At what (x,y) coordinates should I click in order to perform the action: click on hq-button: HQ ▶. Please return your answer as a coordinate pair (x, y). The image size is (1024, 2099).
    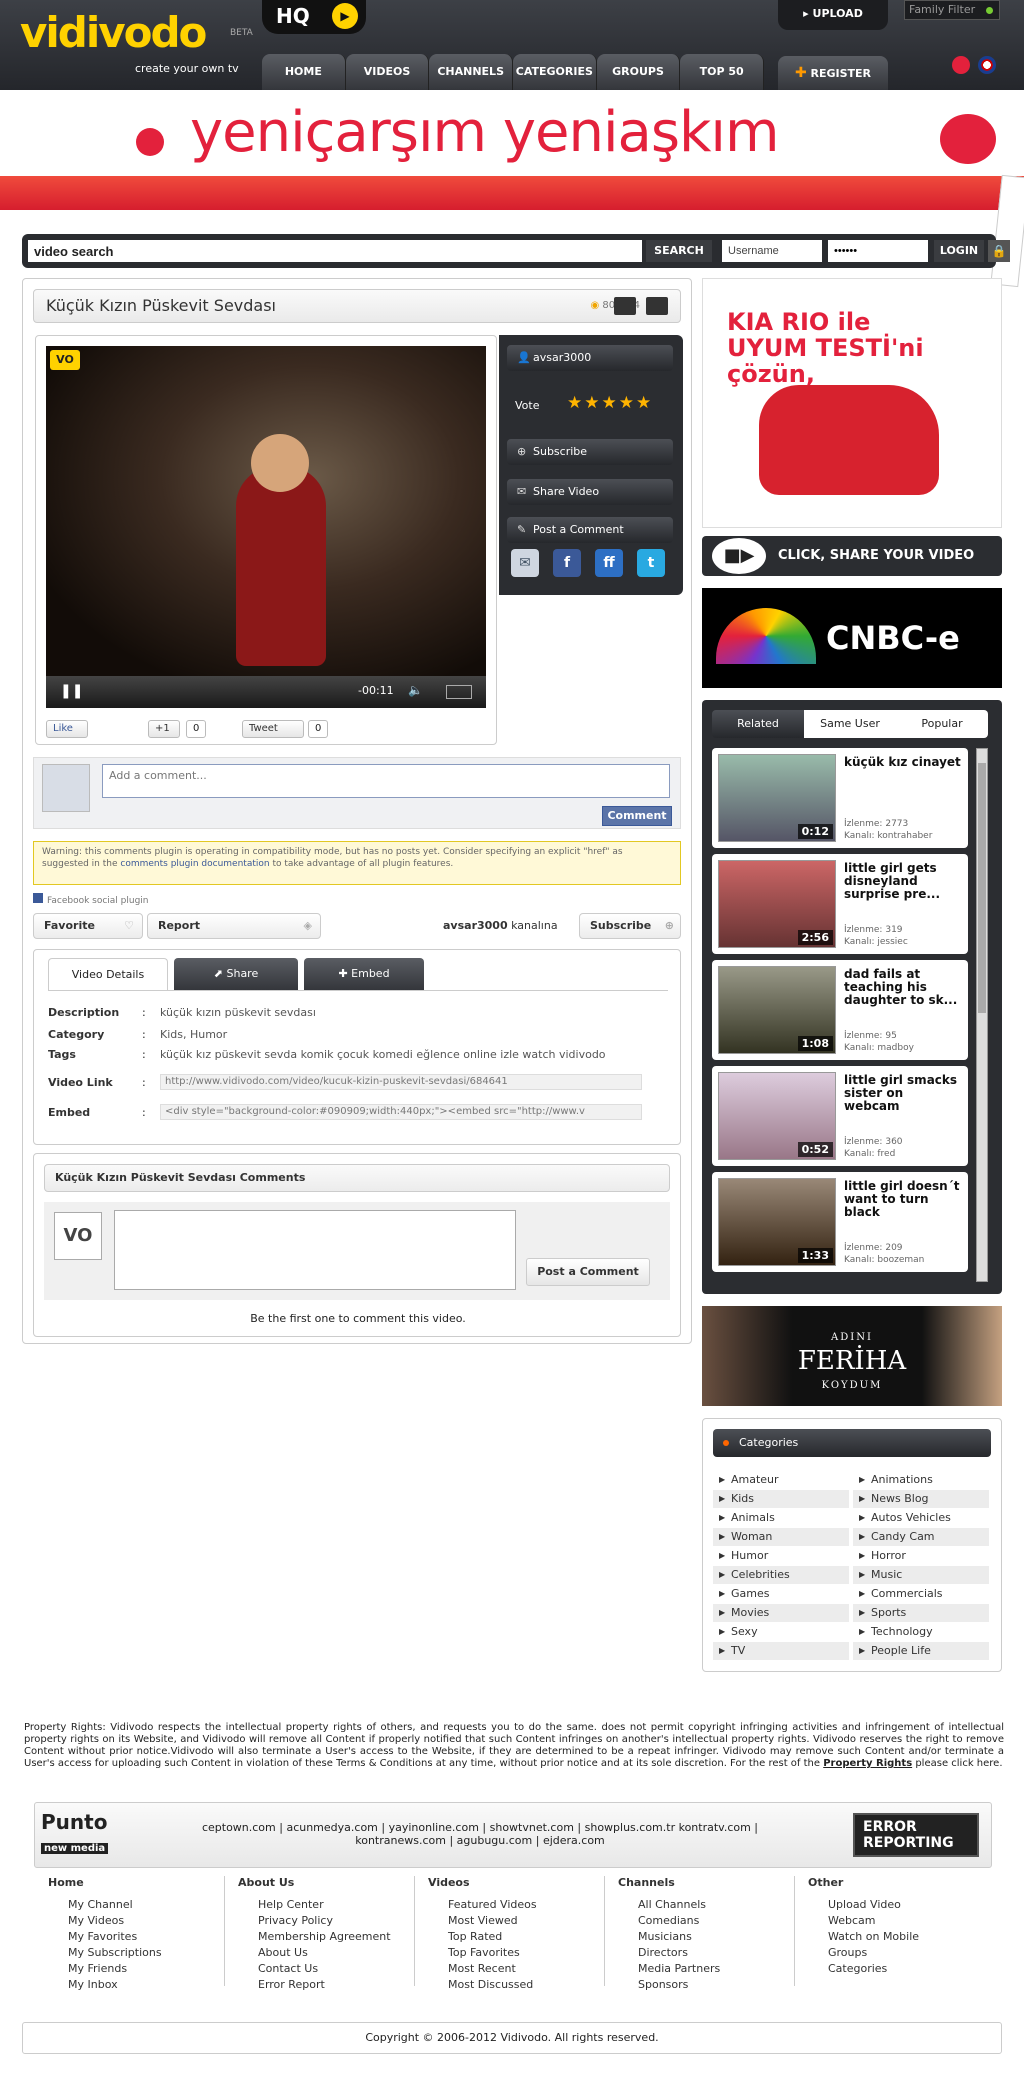
    Looking at the image, I should click on (314, 17).